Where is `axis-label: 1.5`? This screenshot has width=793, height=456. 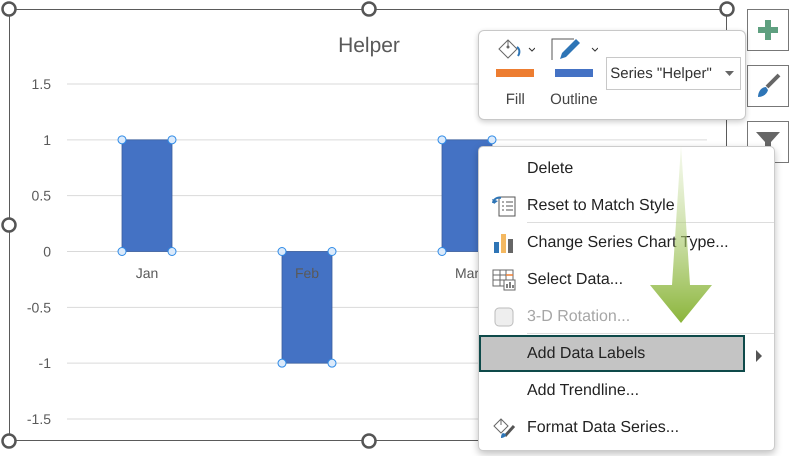 axis-label: 1.5 is located at coordinates (41, 84).